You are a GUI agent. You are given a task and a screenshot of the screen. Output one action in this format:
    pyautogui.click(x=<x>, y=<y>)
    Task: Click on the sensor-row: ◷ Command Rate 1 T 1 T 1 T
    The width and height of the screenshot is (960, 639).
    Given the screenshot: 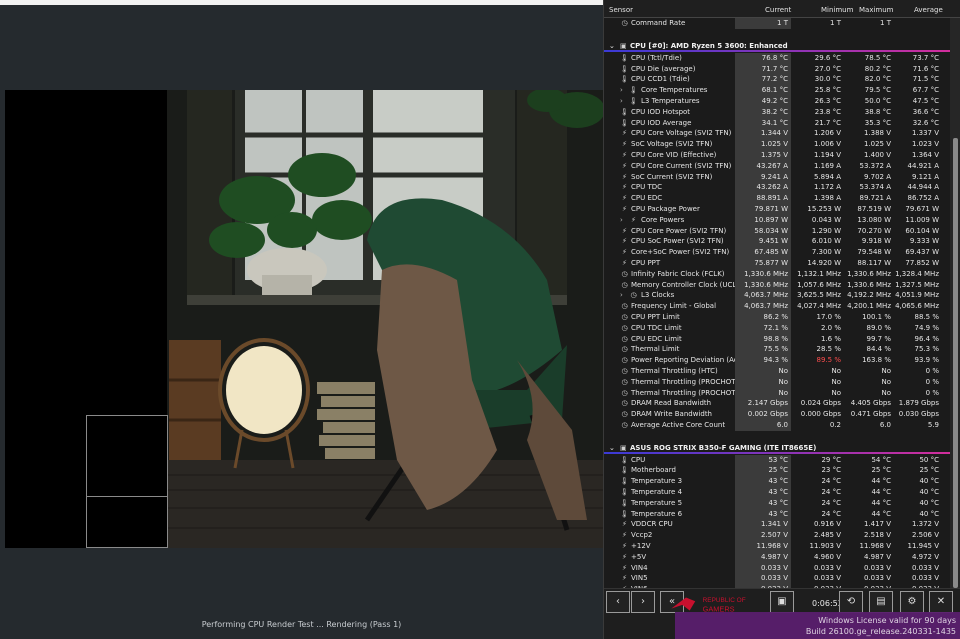 What is the action you would take?
    pyautogui.click(x=777, y=23)
    